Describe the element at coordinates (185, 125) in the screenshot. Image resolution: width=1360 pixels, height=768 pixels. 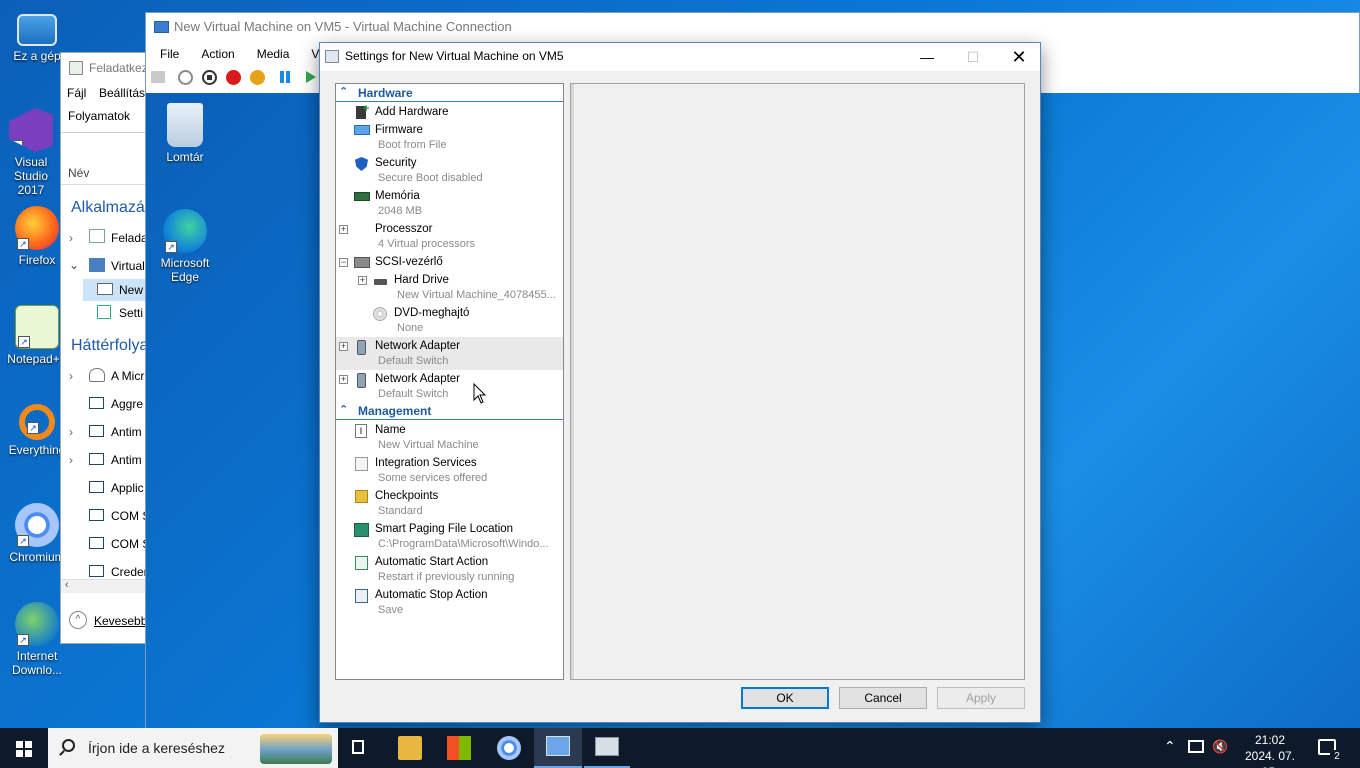
I see `recycle-bin-icon` at that location.